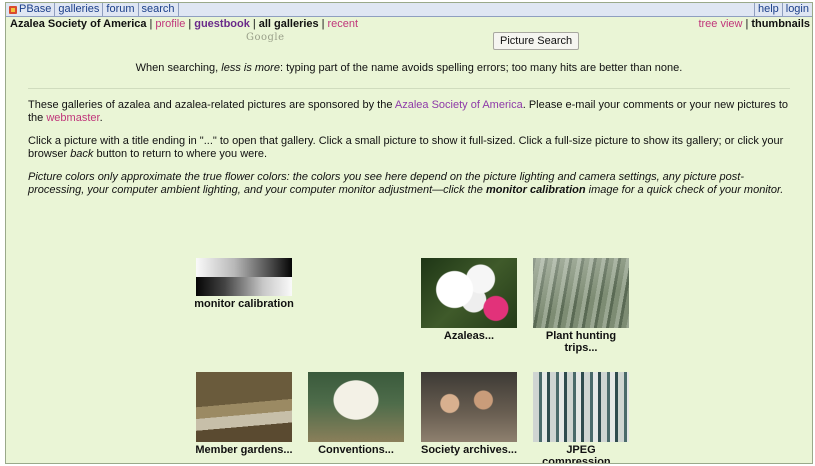 This screenshot has width=815, height=466. I want to click on site-title: Azalea Society of America, so click(78, 24).